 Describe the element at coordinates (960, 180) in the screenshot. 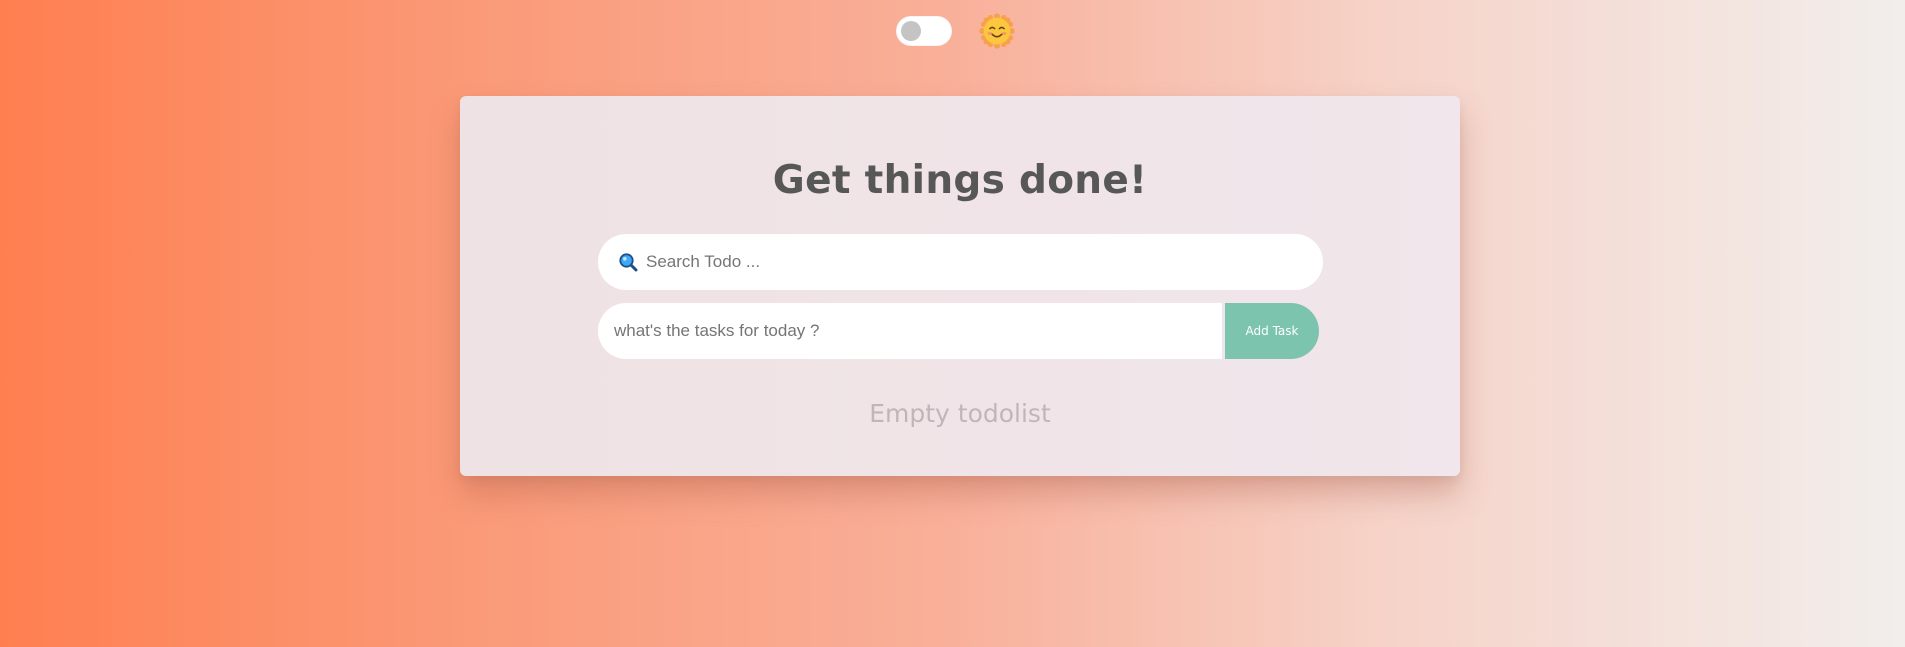

I see `page-title: Get things done!` at that location.